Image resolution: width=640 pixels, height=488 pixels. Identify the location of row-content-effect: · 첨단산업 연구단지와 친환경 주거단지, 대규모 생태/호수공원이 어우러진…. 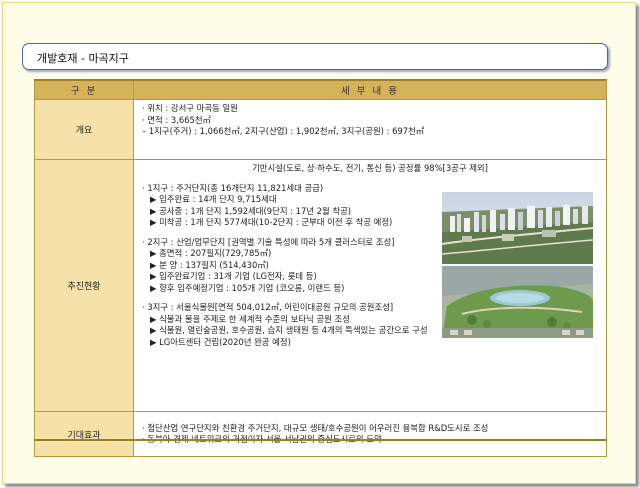
(370, 434).